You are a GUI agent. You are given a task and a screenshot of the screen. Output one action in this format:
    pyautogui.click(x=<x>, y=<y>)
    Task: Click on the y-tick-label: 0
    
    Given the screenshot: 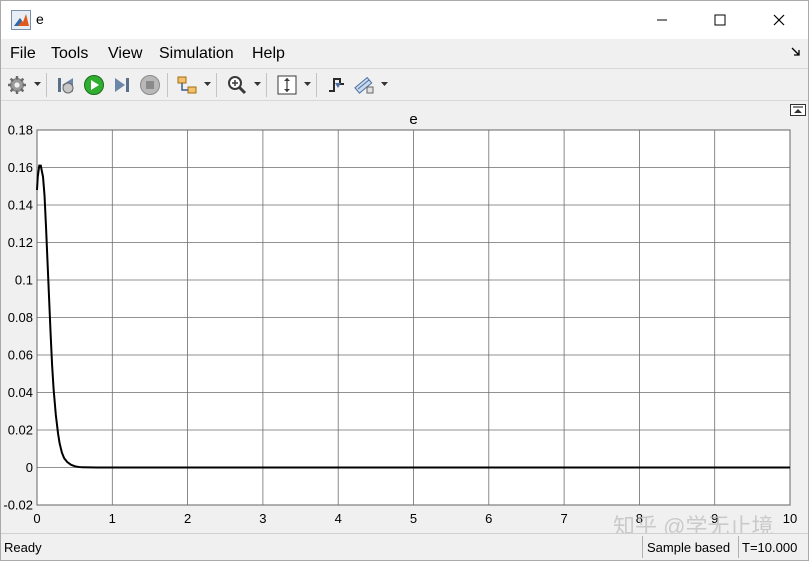 What is the action you would take?
    pyautogui.click(x=29, y=467)
    